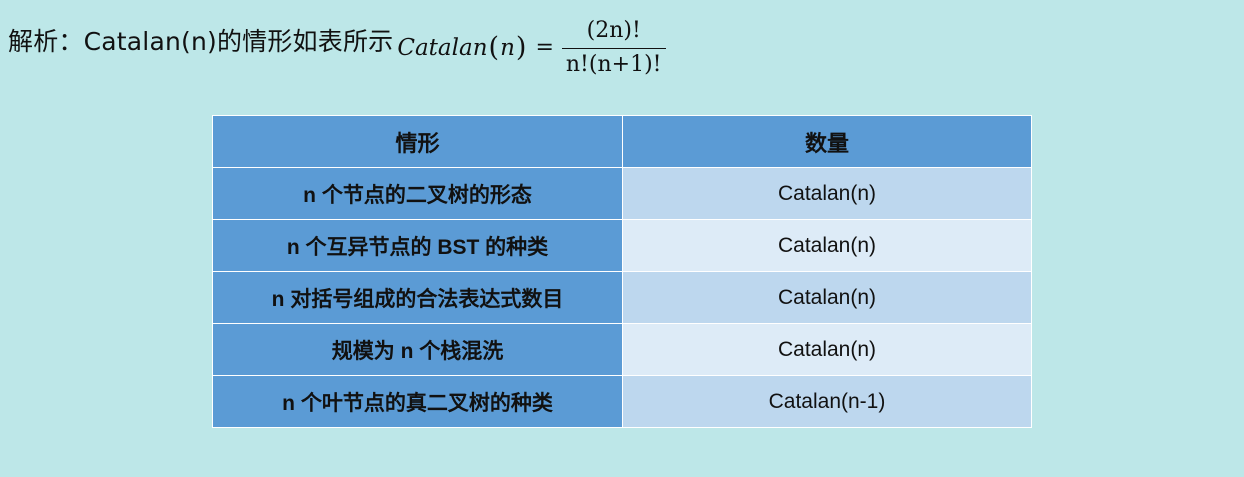 This screenshot has width=1244, height=477. I want to click on table-row: n 个互异节点的 BST 的种类 Catalan(n), so click(622, 245).